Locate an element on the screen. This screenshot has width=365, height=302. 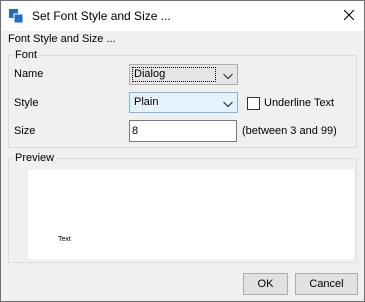
size-input: 8 is located at coordinates (183, 131).